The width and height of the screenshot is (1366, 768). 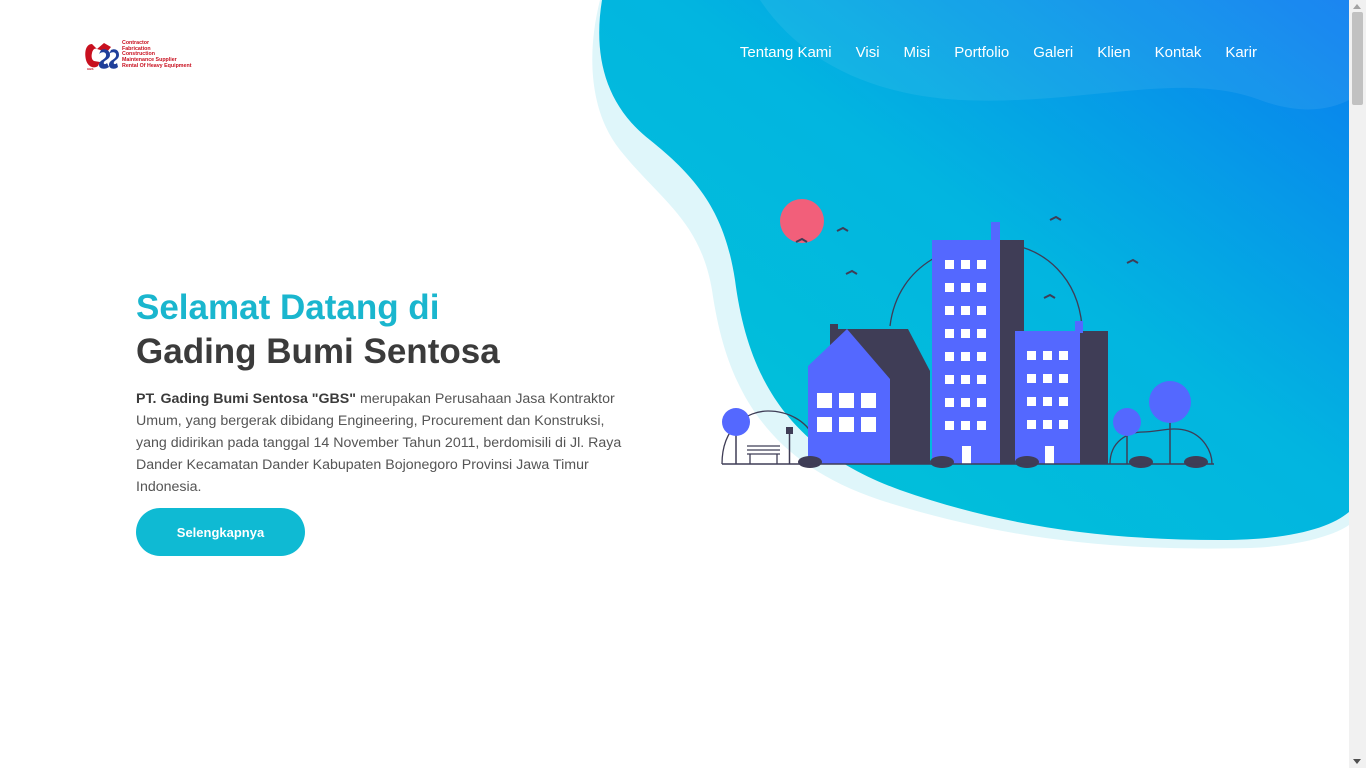 What do you see at coordinates (1241, 52) in the screenshot?
I see `nav-item-karir: Karir` at bounding box center [1241, 52].